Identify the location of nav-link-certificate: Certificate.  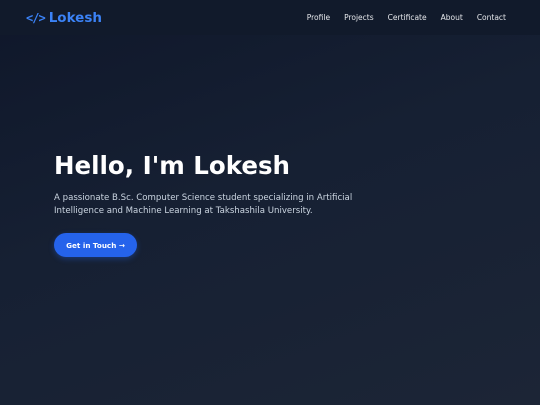
(407, 17).